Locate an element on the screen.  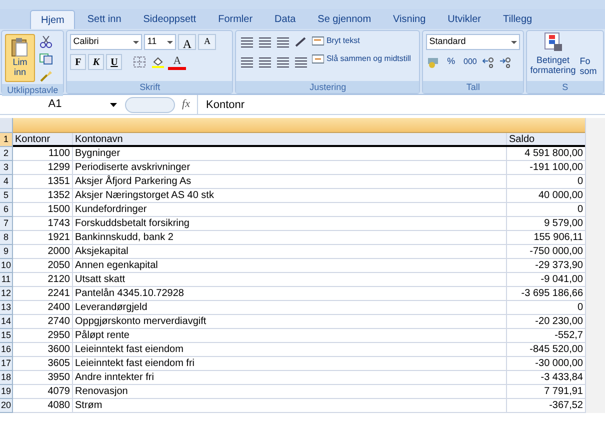
conditional-format-icon is located at coordinates (552, 42).